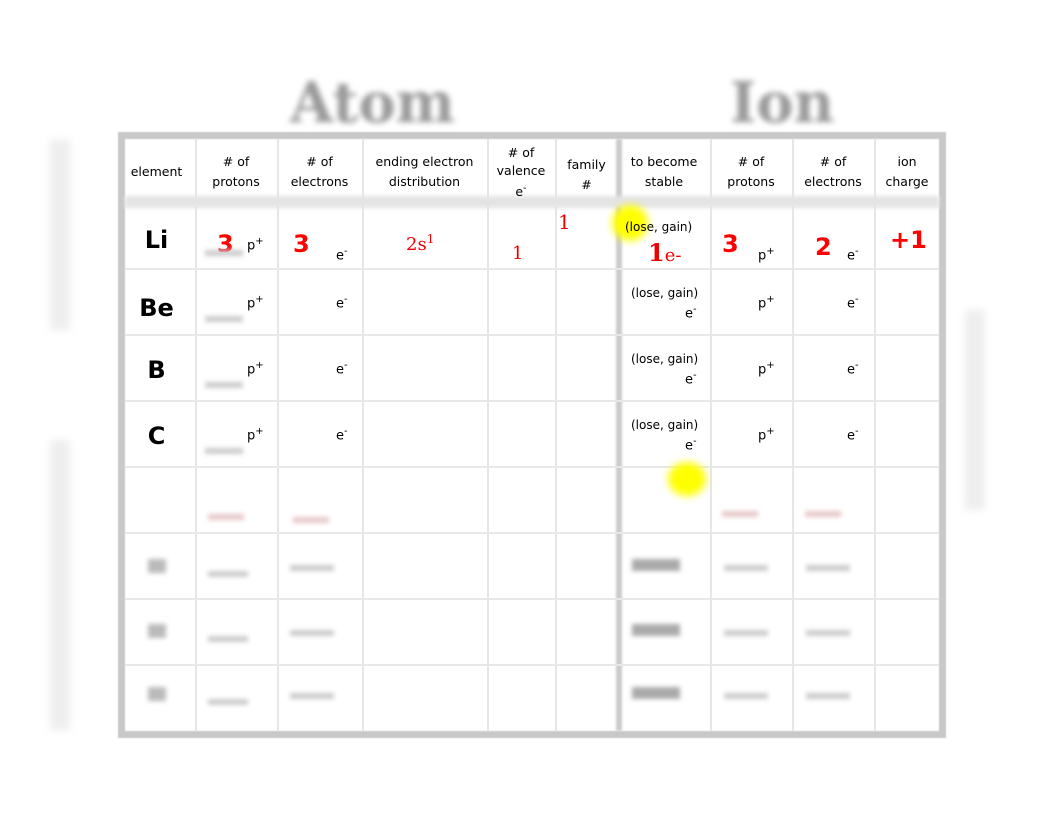 The width and height of the screenshot is (1062, 822). Describe the element at coordinates (908, 240) in the screenshot. I see `li-charge: +1` at that location.